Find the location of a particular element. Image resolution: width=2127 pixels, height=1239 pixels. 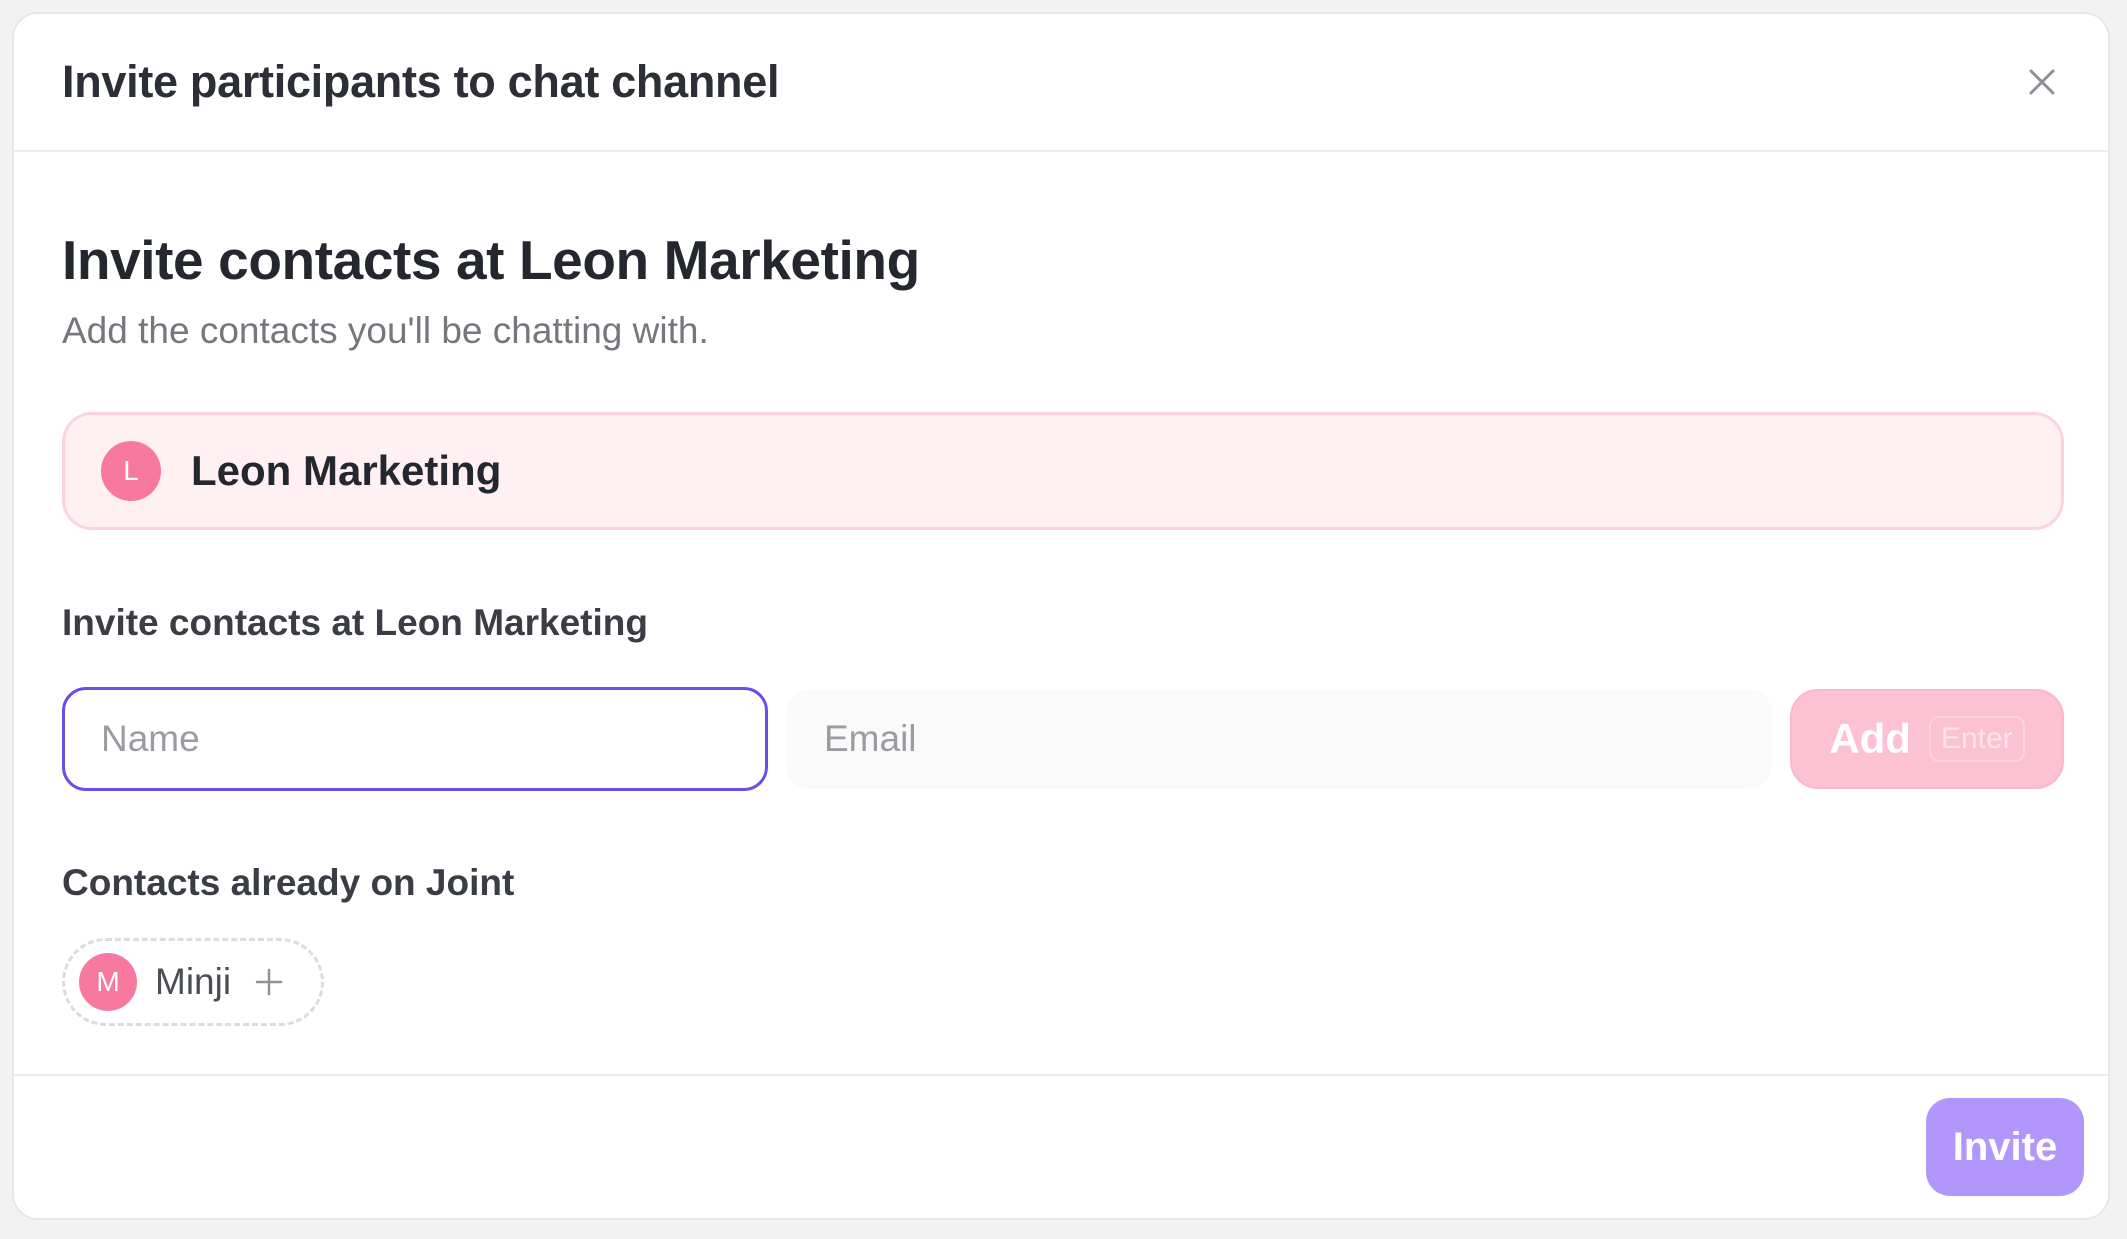

contact-name: Minji is located at coordinates (193, 981).